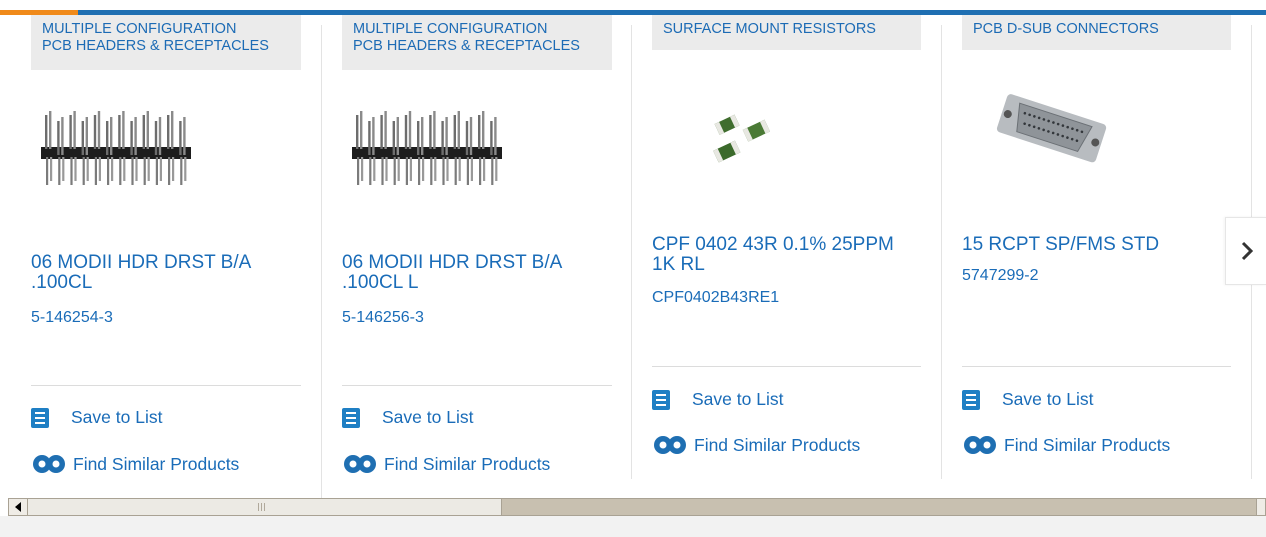 The image size is (1266, 537). I want to click on part-number: 5-146254-3, so click(72, 318).